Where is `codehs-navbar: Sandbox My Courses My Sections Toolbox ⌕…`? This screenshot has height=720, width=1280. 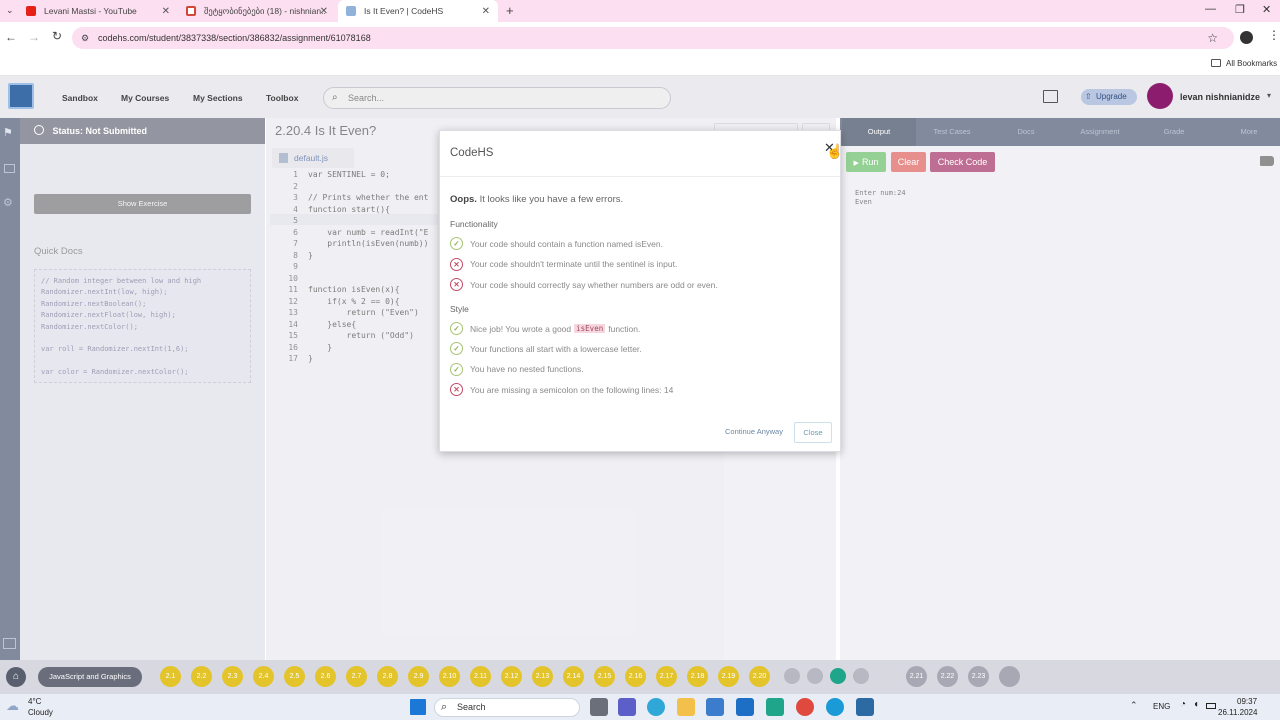 codehs-navbar: Sandbox My Courses My Sections Toolbox ⌕… is located at coordinates (640, 97).